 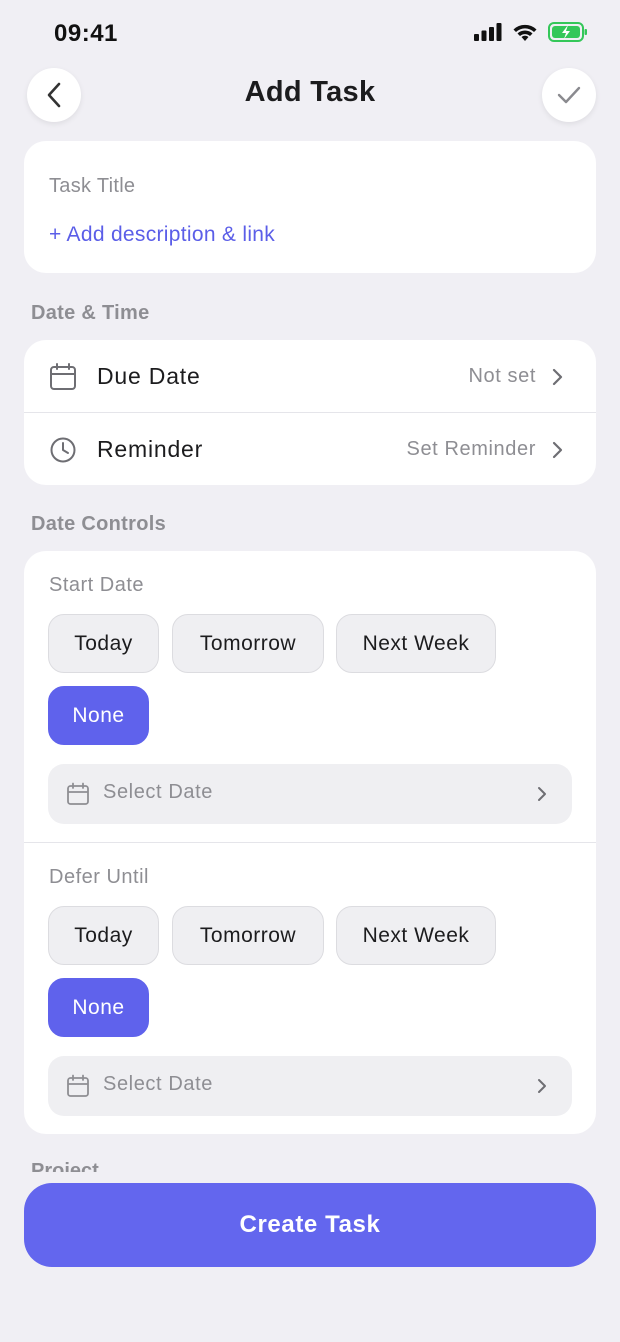 I want to click on reminder-row: Reminder Set Reminder, so click(x=310, y=449).